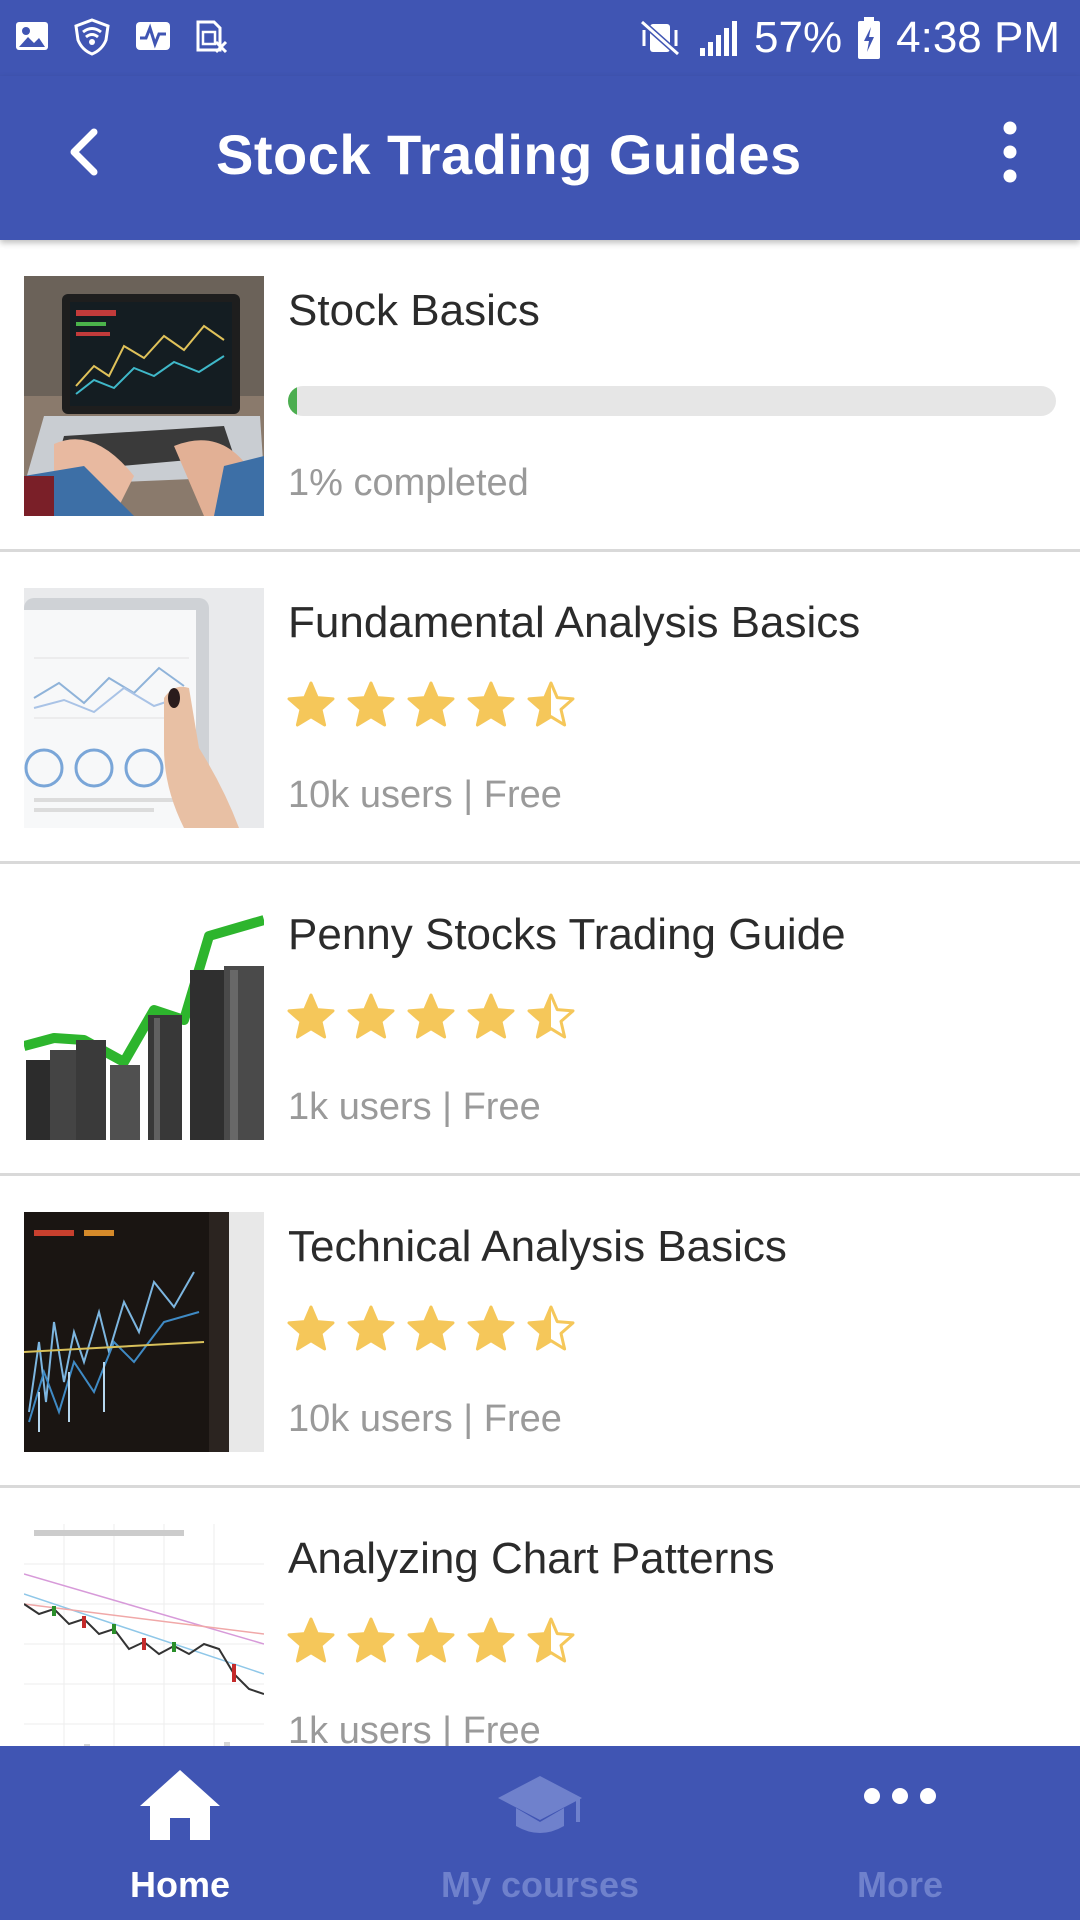  What do you see at coordinates (798, 37) in the screenshot?
I see `battery-percent: 57%` at bounding box center [798, 37].